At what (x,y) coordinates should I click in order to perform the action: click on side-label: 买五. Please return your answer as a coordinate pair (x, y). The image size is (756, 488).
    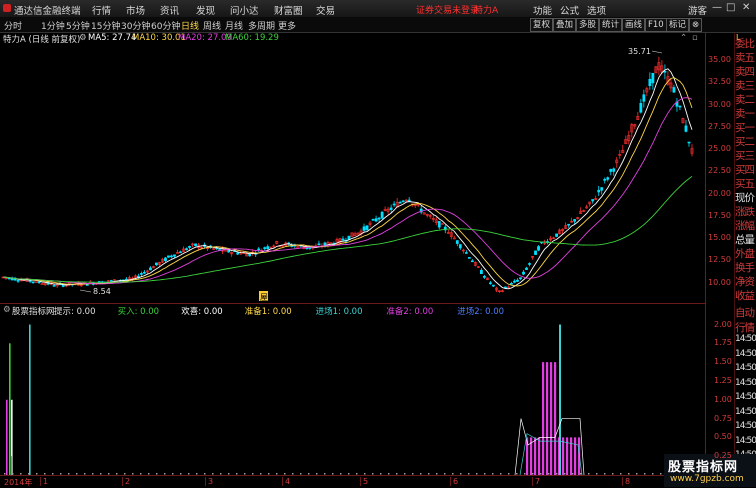
    Looking at the image, I should click on (745, 184).